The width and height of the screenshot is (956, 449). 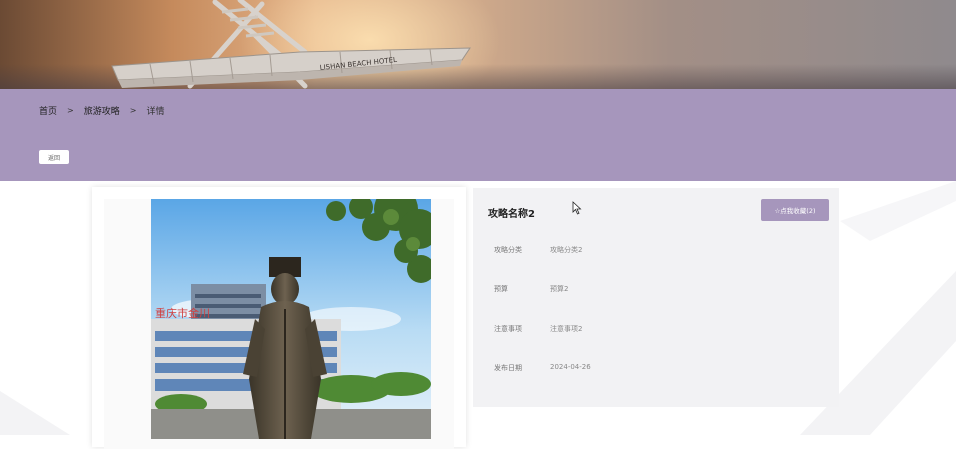 I want to click on breadcrumb: 首页 > 旅游攻略 > 详情, so click(x=101, y=110).